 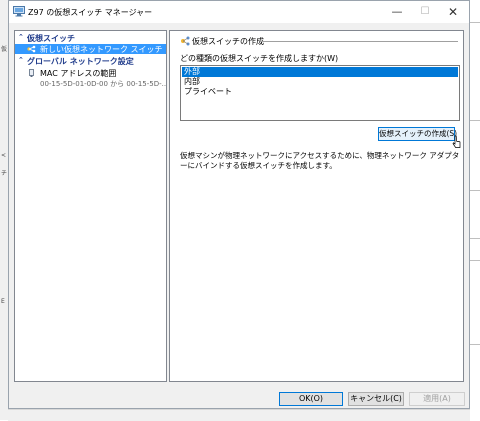 I want to click on network-adapter-icon, so click(x=31, y=73).